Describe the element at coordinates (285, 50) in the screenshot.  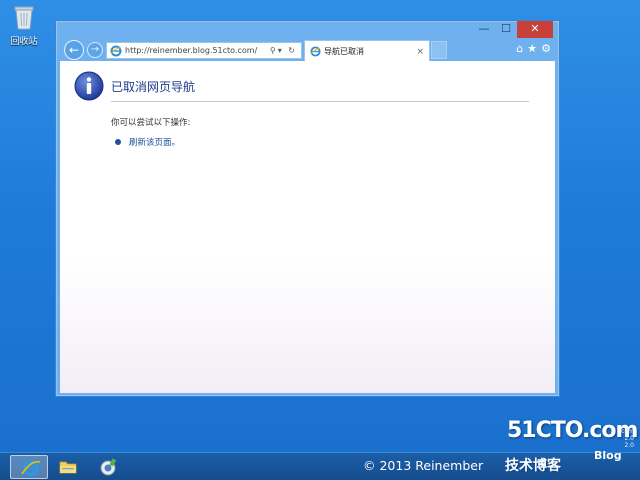
I see `address-tools-icon: ⚲▾ ↻` at that location.